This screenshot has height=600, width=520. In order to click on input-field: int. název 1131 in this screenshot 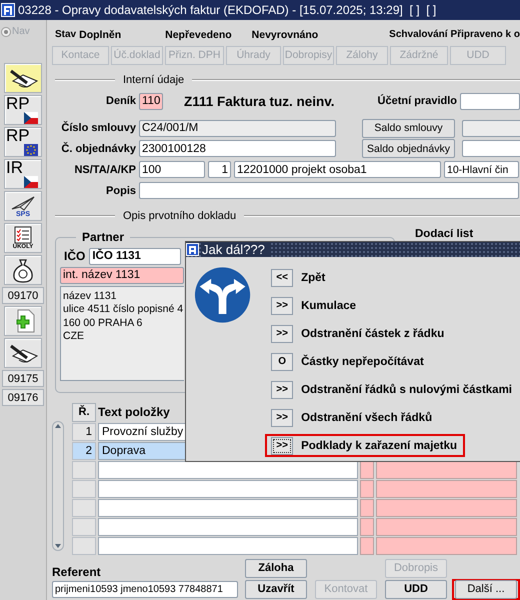, I will do `click(122, 275)`.